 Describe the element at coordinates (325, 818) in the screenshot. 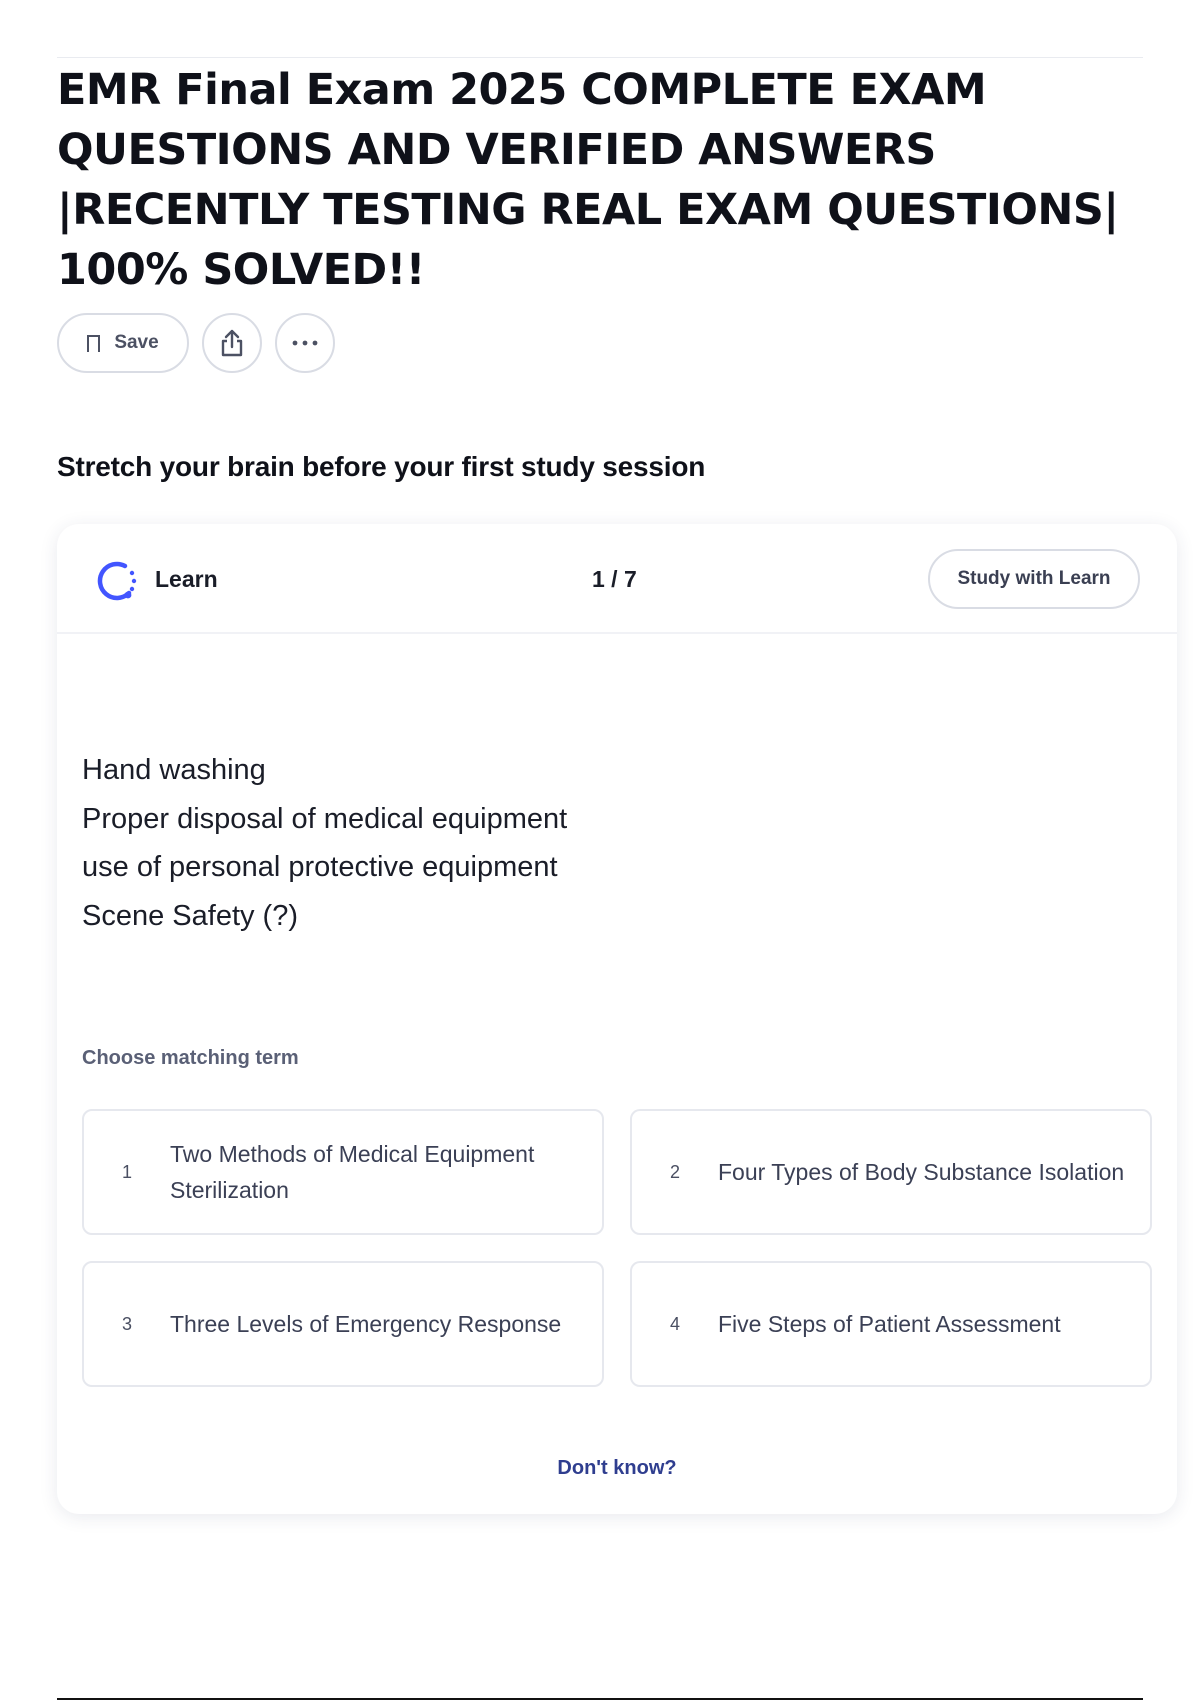

I see `definition-line: Proper disposal of medical equipment` at that location.